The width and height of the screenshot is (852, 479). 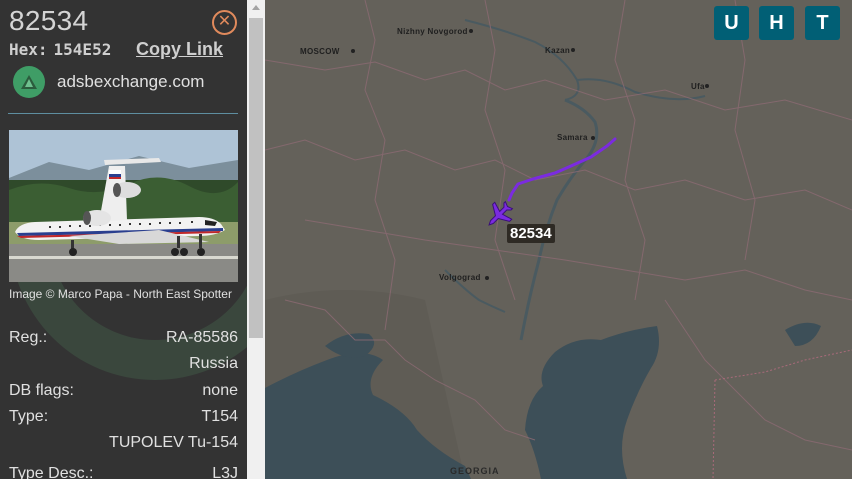 What do you see at coordinates (28, 49) in the screenshot?
I see `hex-label: Hex:` at bounding box center [28, 49].